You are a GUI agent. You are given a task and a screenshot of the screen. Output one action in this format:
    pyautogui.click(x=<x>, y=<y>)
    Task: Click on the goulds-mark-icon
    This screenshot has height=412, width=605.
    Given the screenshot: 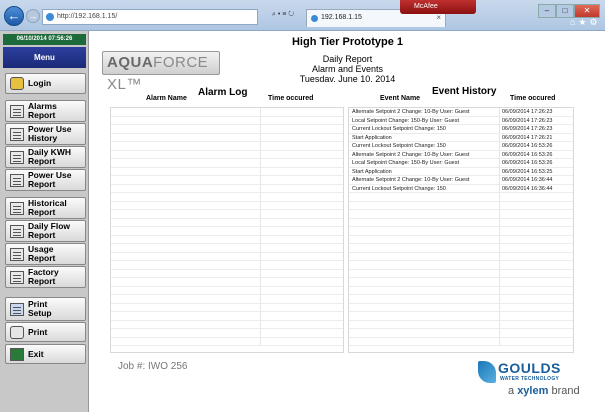 What is the action you would take?
    pyautogui.click(x=487, y=372)
    